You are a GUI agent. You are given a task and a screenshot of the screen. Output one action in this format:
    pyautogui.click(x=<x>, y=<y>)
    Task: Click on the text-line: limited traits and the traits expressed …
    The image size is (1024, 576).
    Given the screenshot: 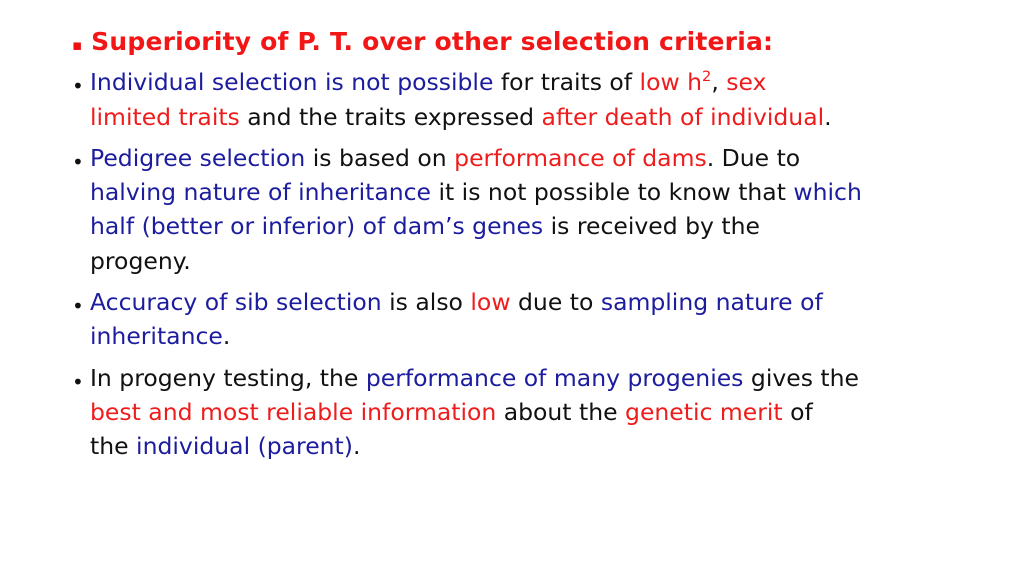 What is the action you would take?
    pyautogui.click(x=528, y=117)
    